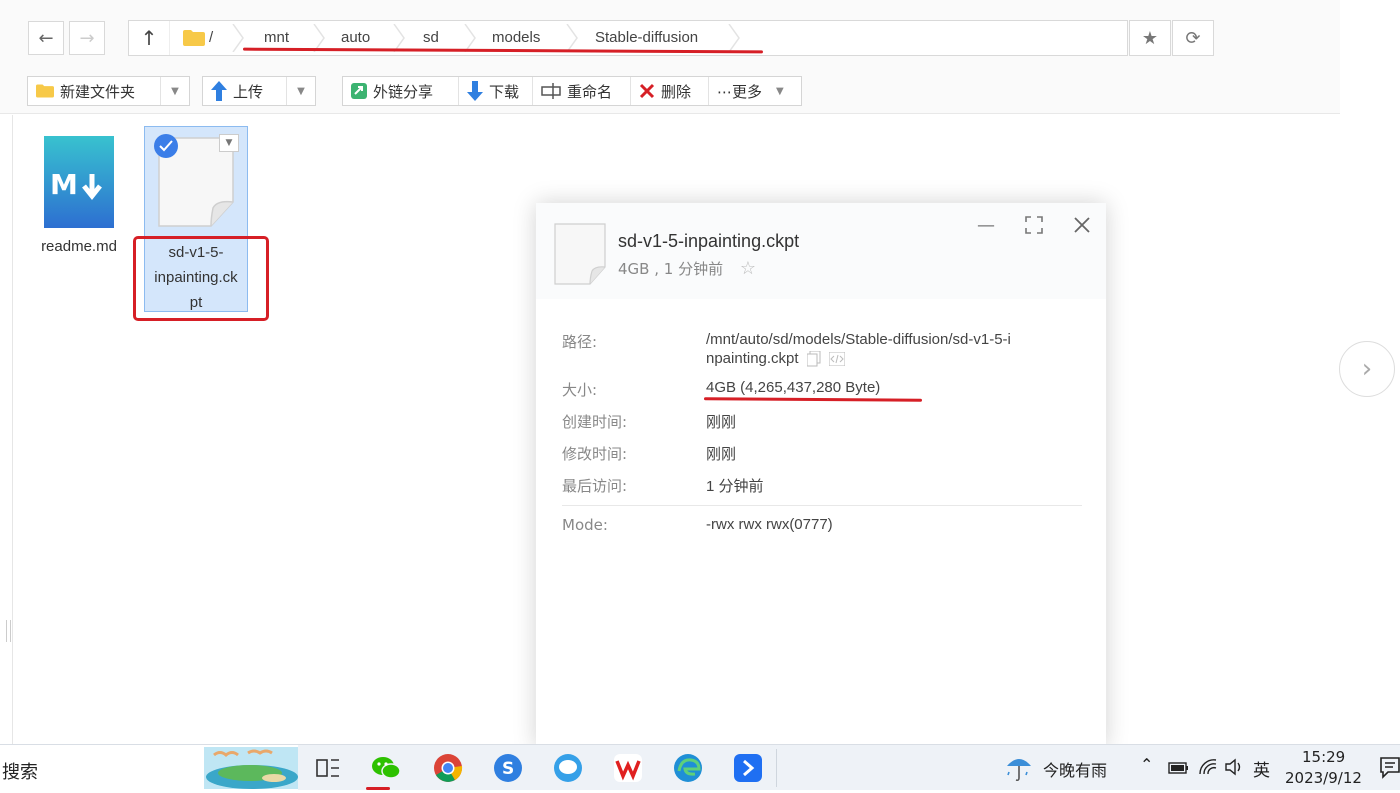 The image size is (1400, 793). I want to click on wifi-icon, so click(1208, 769).